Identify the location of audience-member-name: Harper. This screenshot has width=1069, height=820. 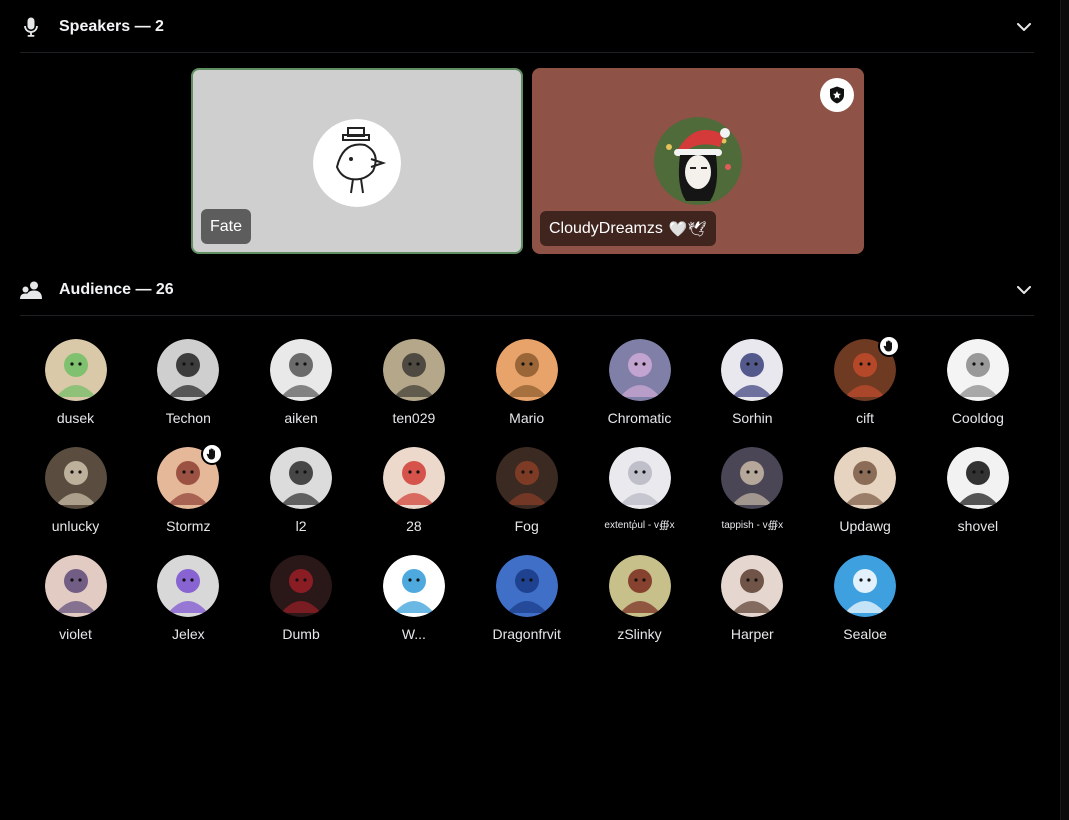
(752, 634).